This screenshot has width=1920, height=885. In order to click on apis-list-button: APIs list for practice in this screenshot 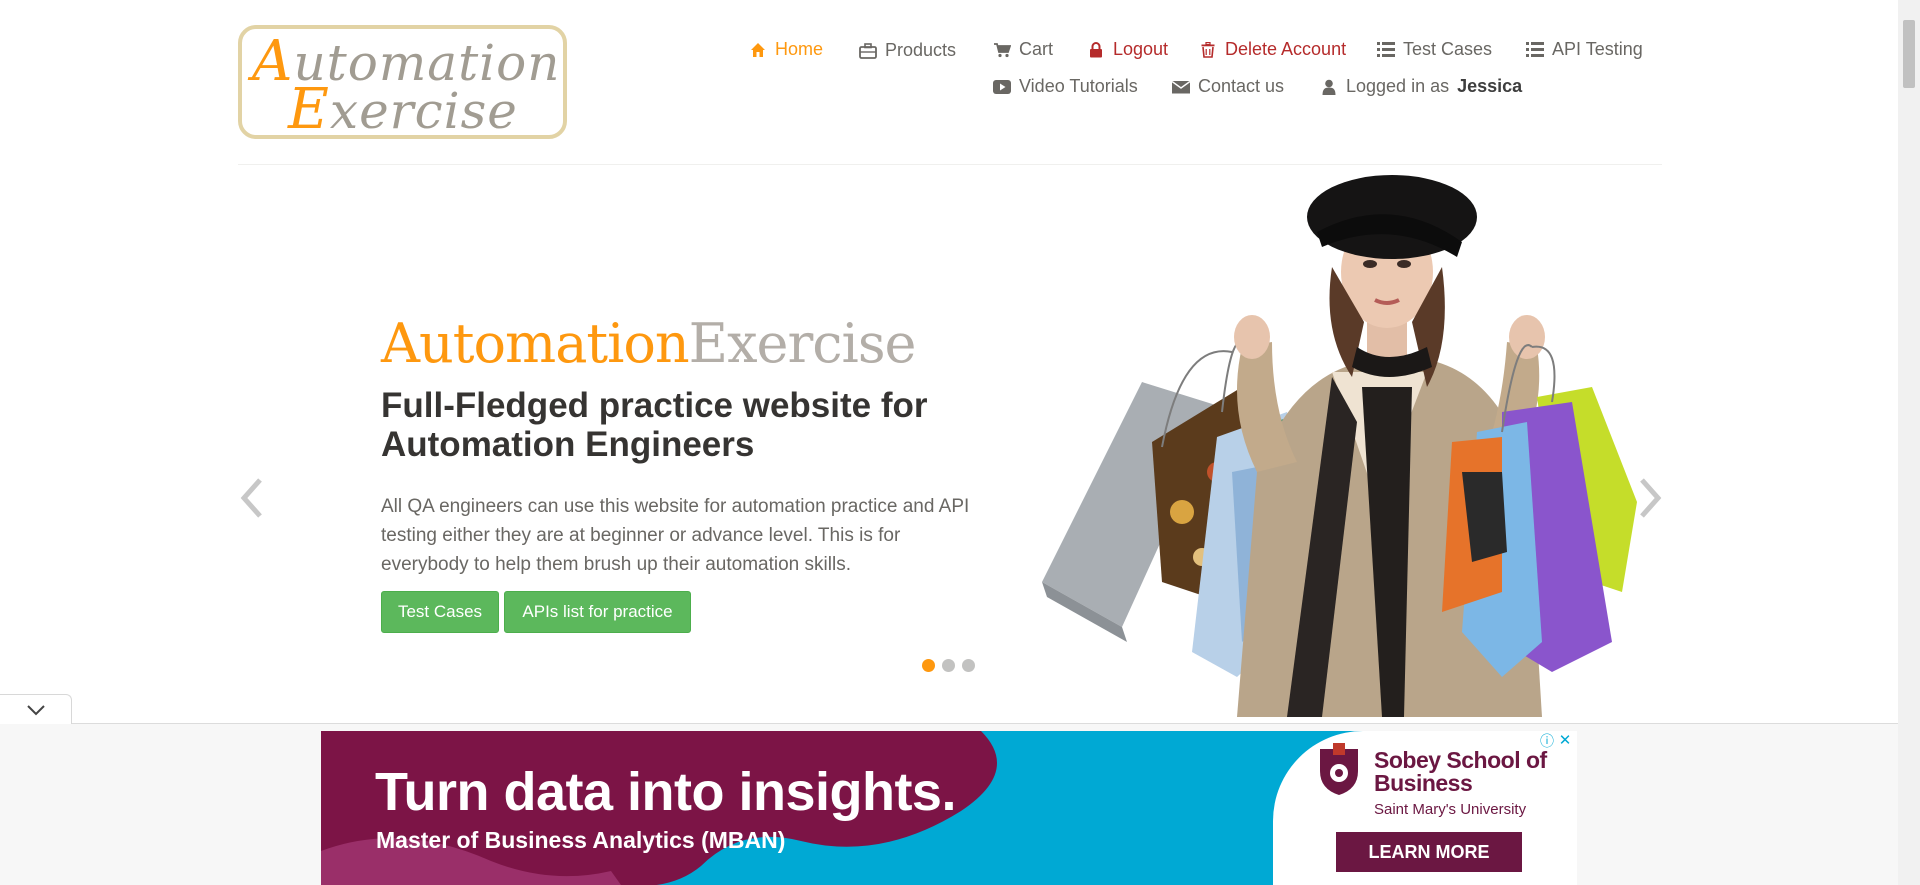, I will do `click(597, 612)`.